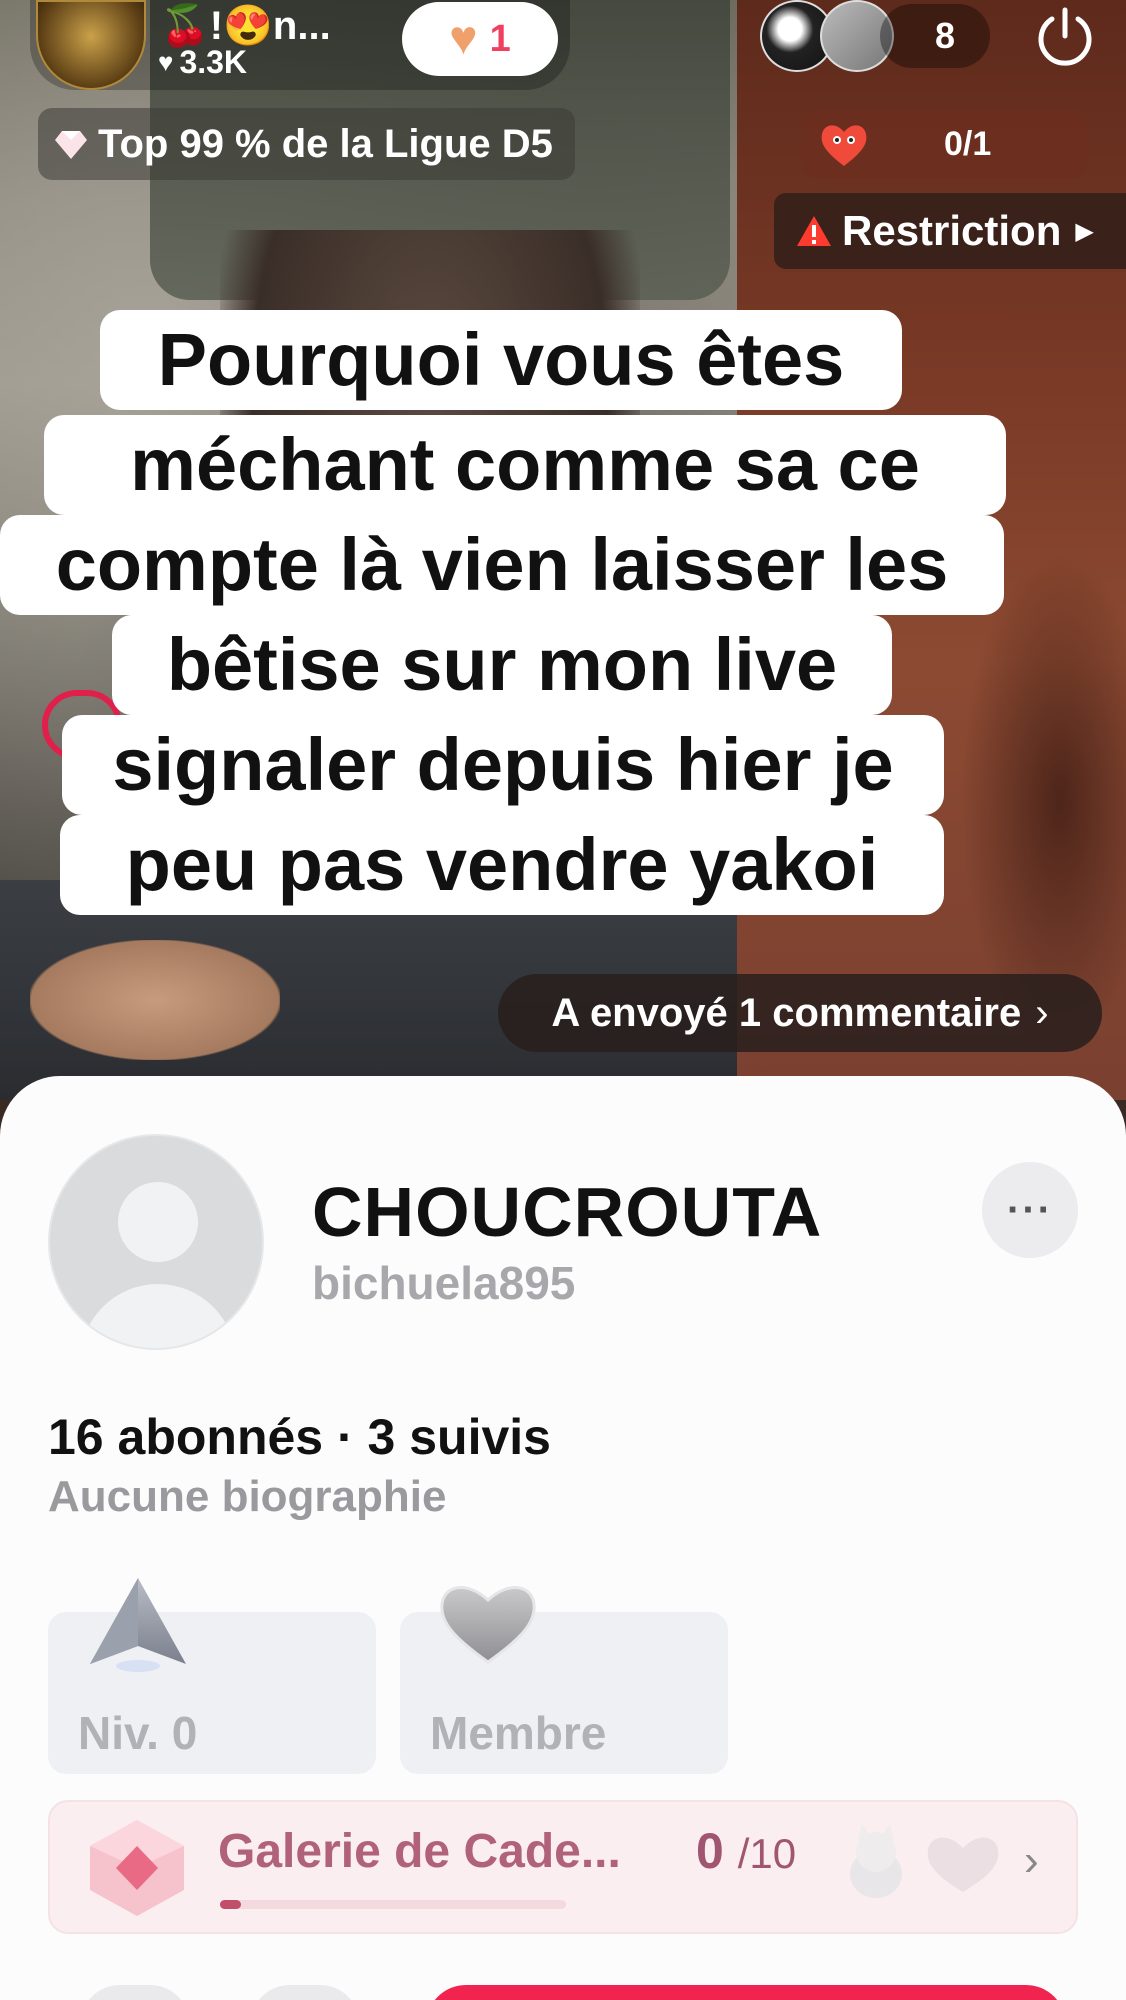 Image resolution: width=1126 pixels, height=2000 pixels. What do you see at coordinates (213, 62) in the screenshot?
I see `host-likes-count: 3.3K` at bounding box center [213, 62].